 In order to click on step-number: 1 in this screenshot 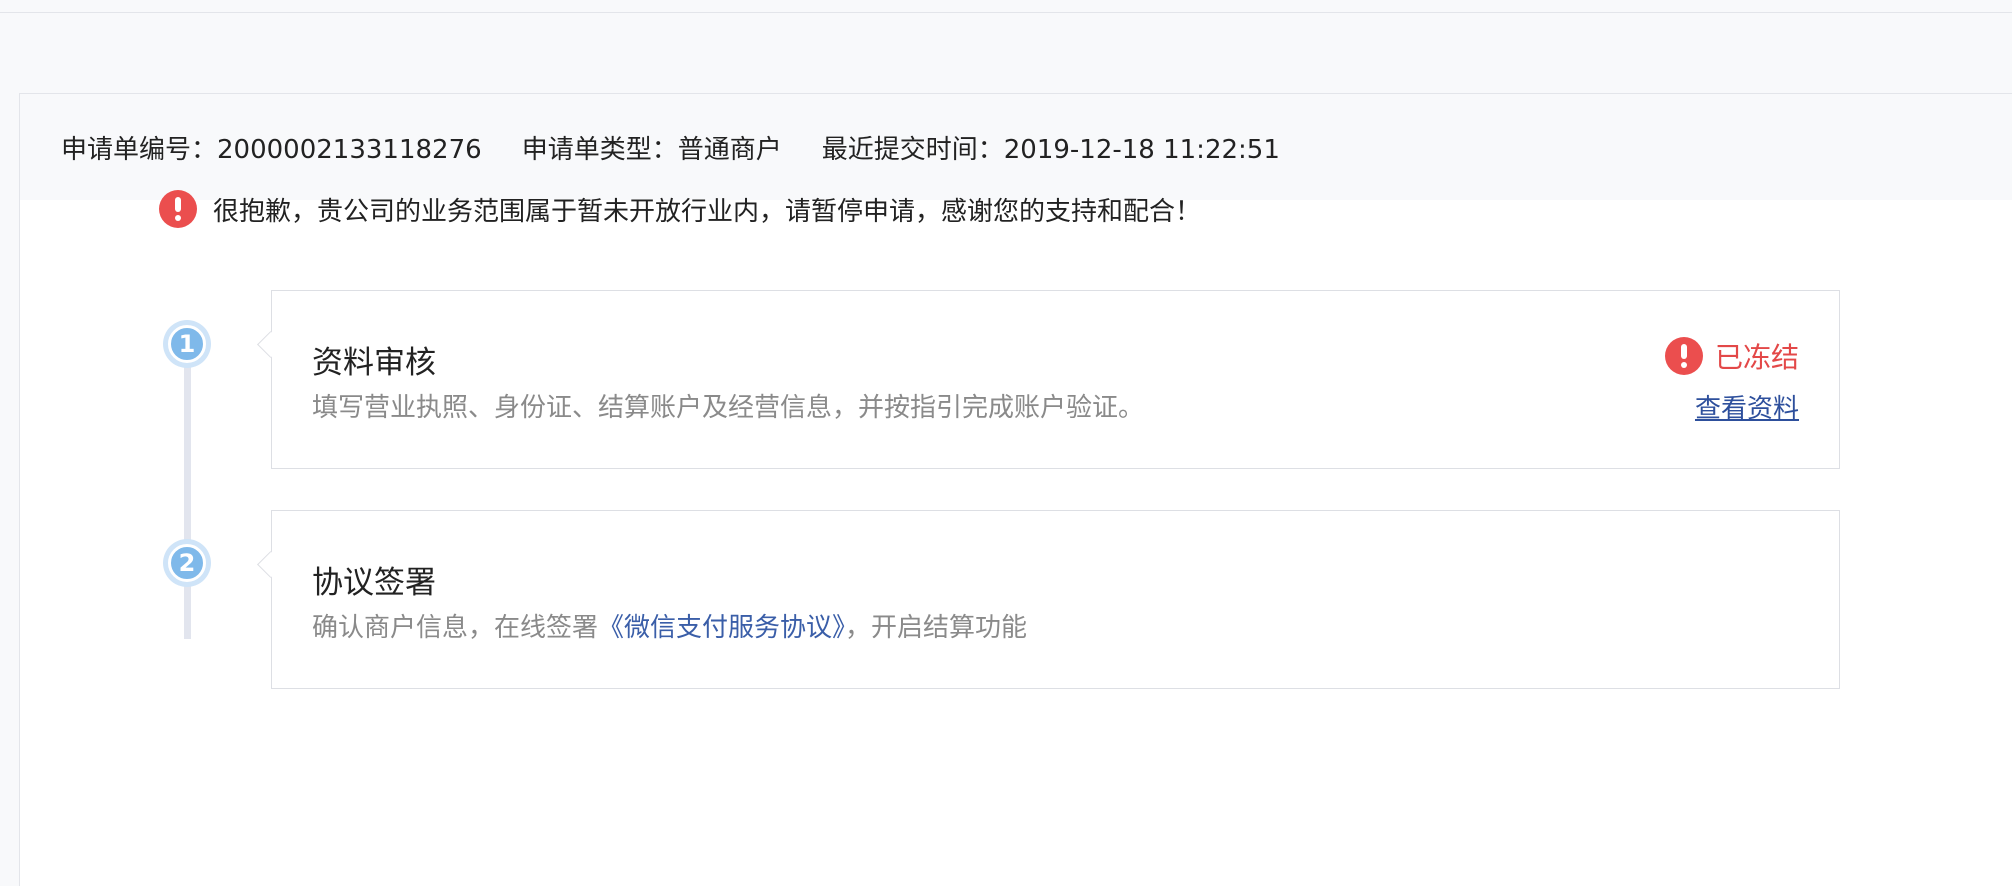, I will do `click(187, 344)`.